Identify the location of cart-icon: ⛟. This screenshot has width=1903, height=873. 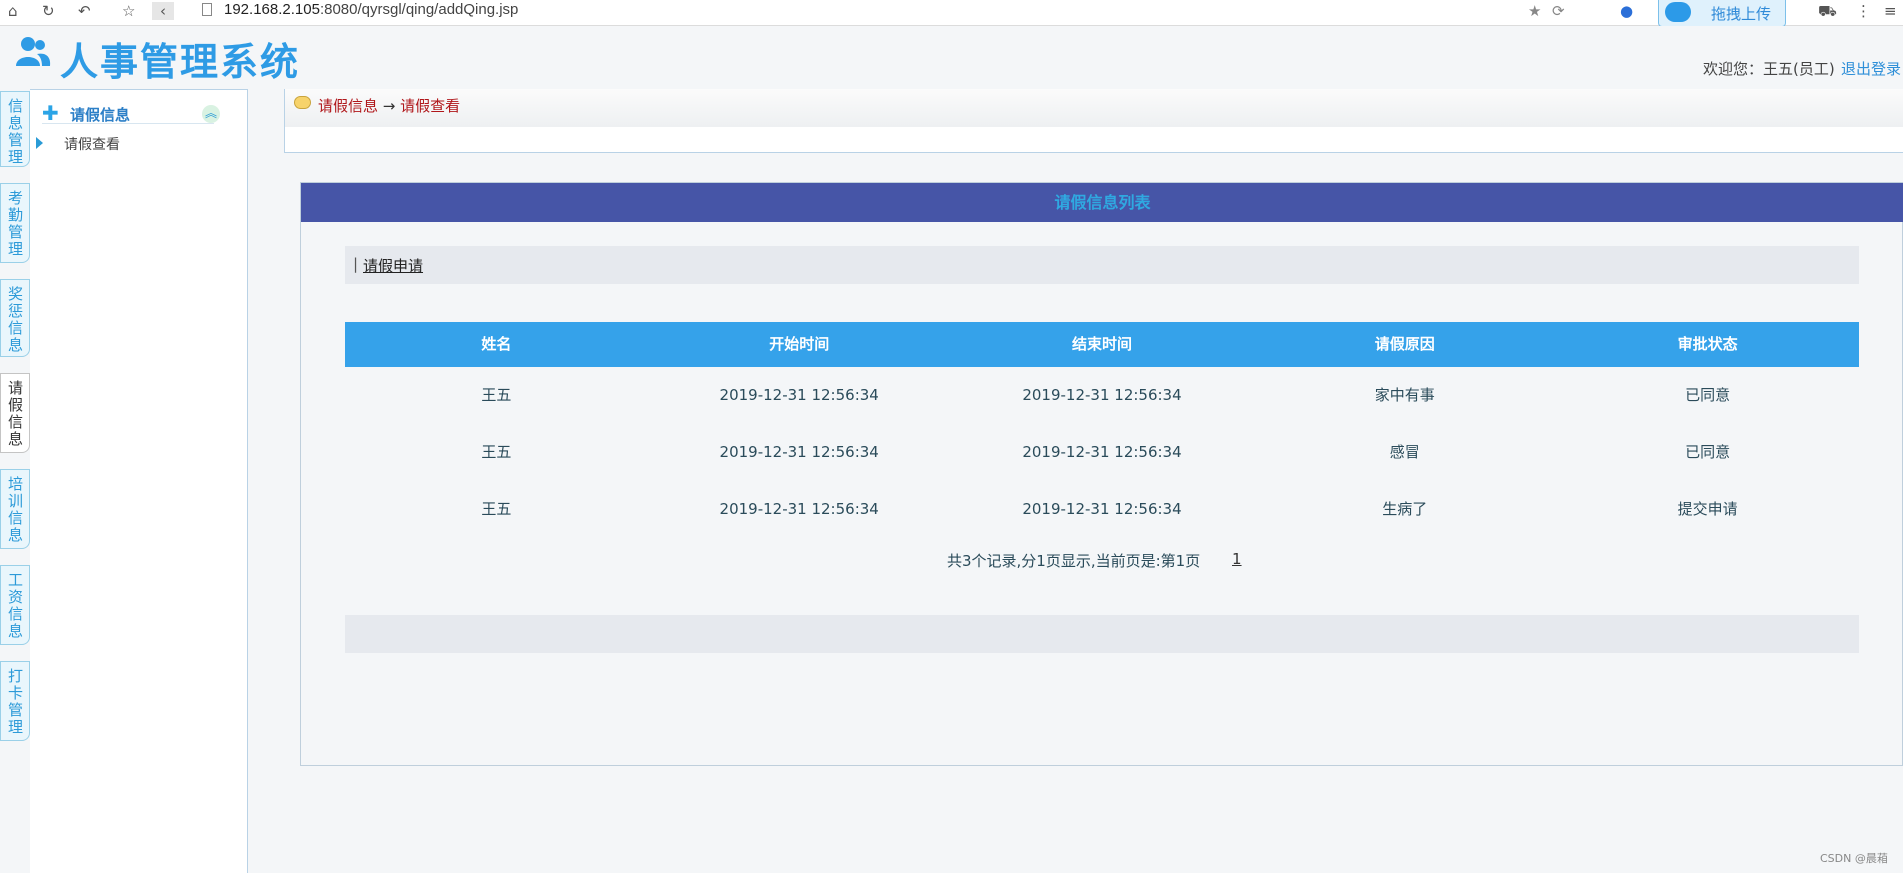
(1827, 12).